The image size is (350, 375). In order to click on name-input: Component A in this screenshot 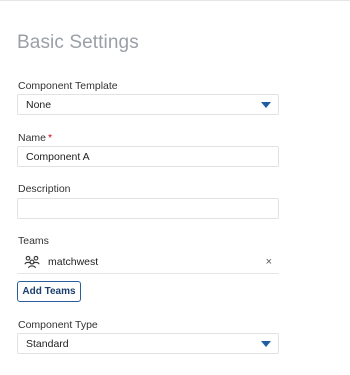, I will do `click(148, 156)`.